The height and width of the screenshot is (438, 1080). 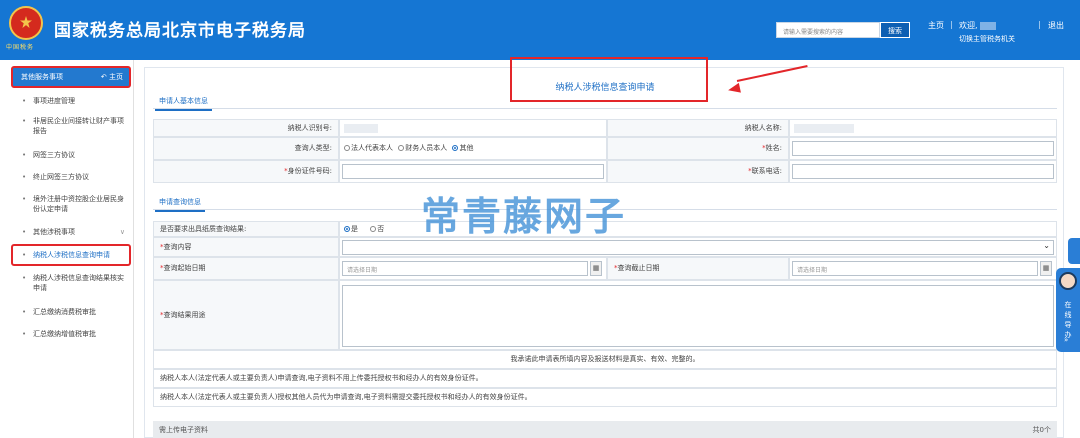 What do you see at coordinates (1068, 320) in the screenshot?
I see `online-guide-text: 在线导办` at bounding box center [1068, 320].